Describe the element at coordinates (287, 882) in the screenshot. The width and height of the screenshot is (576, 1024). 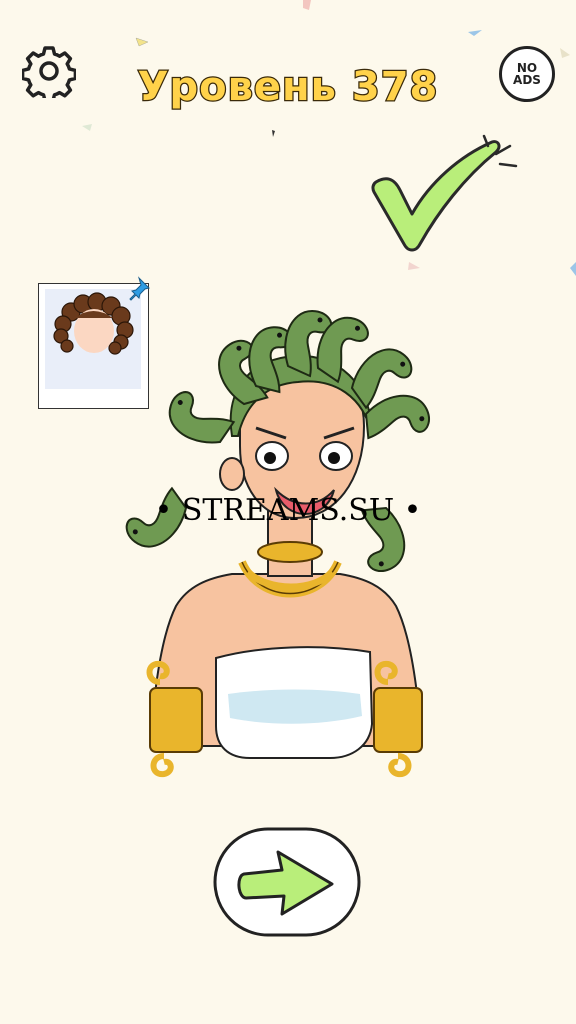
I see `next-button` at that location.